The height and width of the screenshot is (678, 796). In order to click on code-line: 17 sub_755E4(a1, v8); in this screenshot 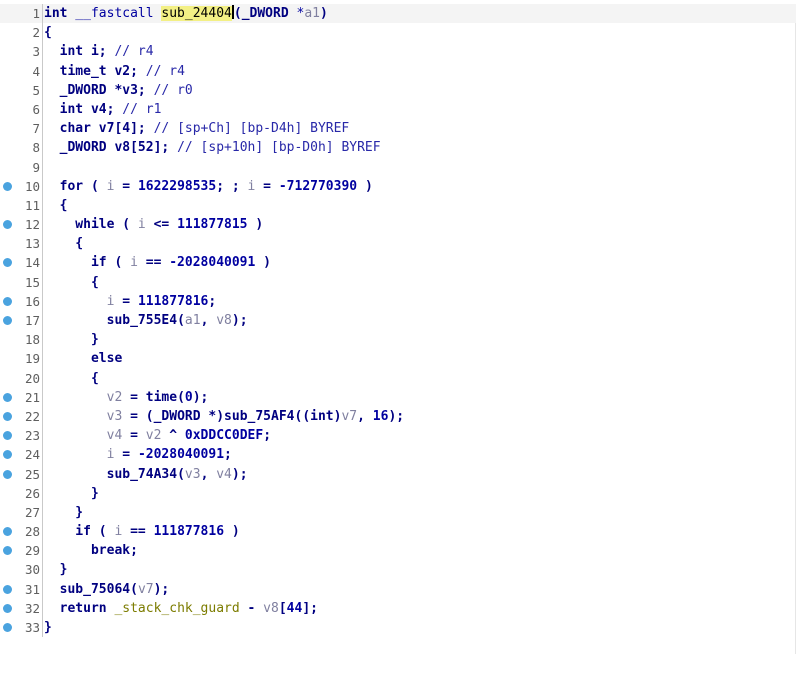, I will do `click(398, 321)`.